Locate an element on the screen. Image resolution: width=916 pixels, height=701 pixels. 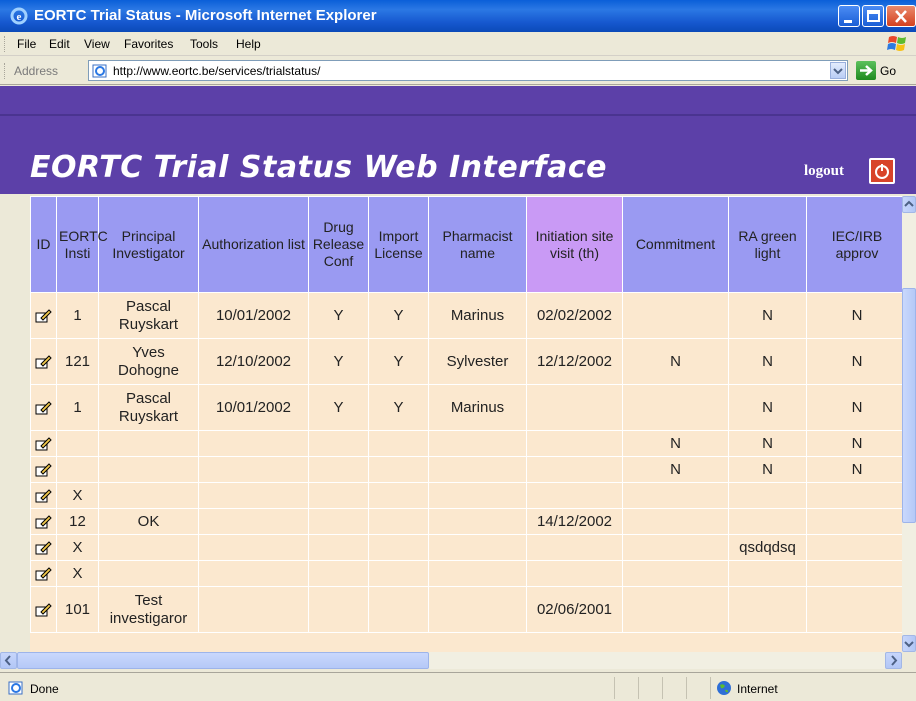
go-label: Go is located at coordinates (888, 71).